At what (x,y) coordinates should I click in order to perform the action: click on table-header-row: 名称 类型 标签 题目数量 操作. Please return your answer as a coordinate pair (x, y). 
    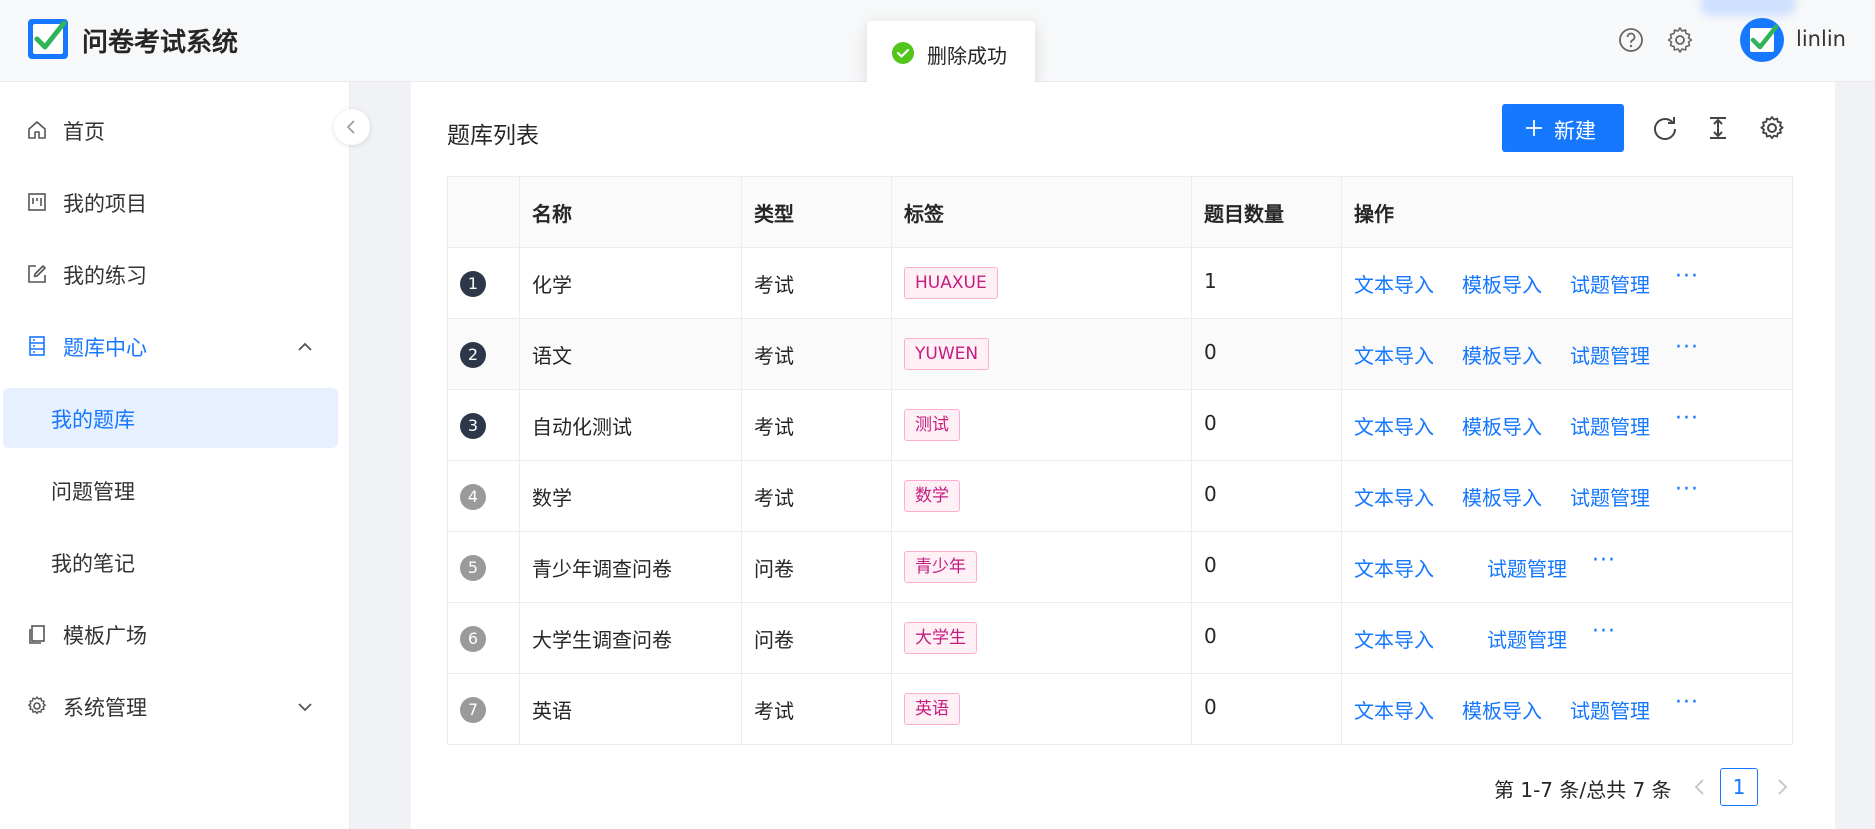
    Looking at the image, I should click on (1120, 212).